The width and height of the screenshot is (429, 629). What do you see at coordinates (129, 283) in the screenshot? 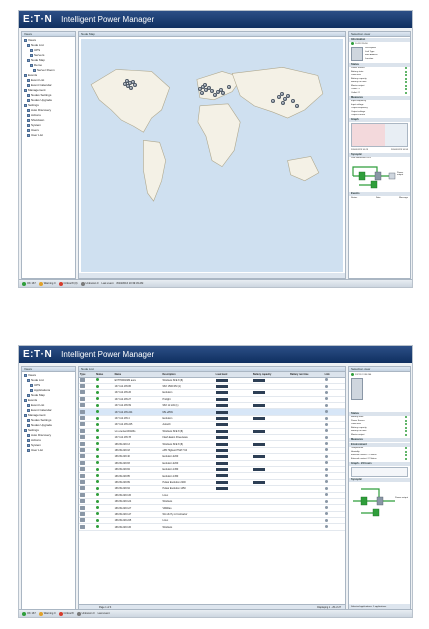
I see `status-bar-item: 8/23/2016 10:39:33 AM` at bounding box center [129, 283].